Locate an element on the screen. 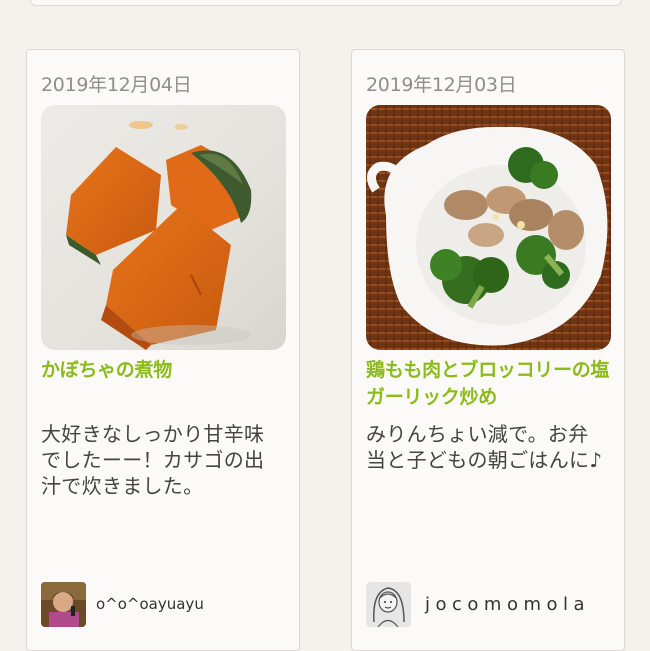  simmered-pumpkin-photo is located at coordinates (163, 227).